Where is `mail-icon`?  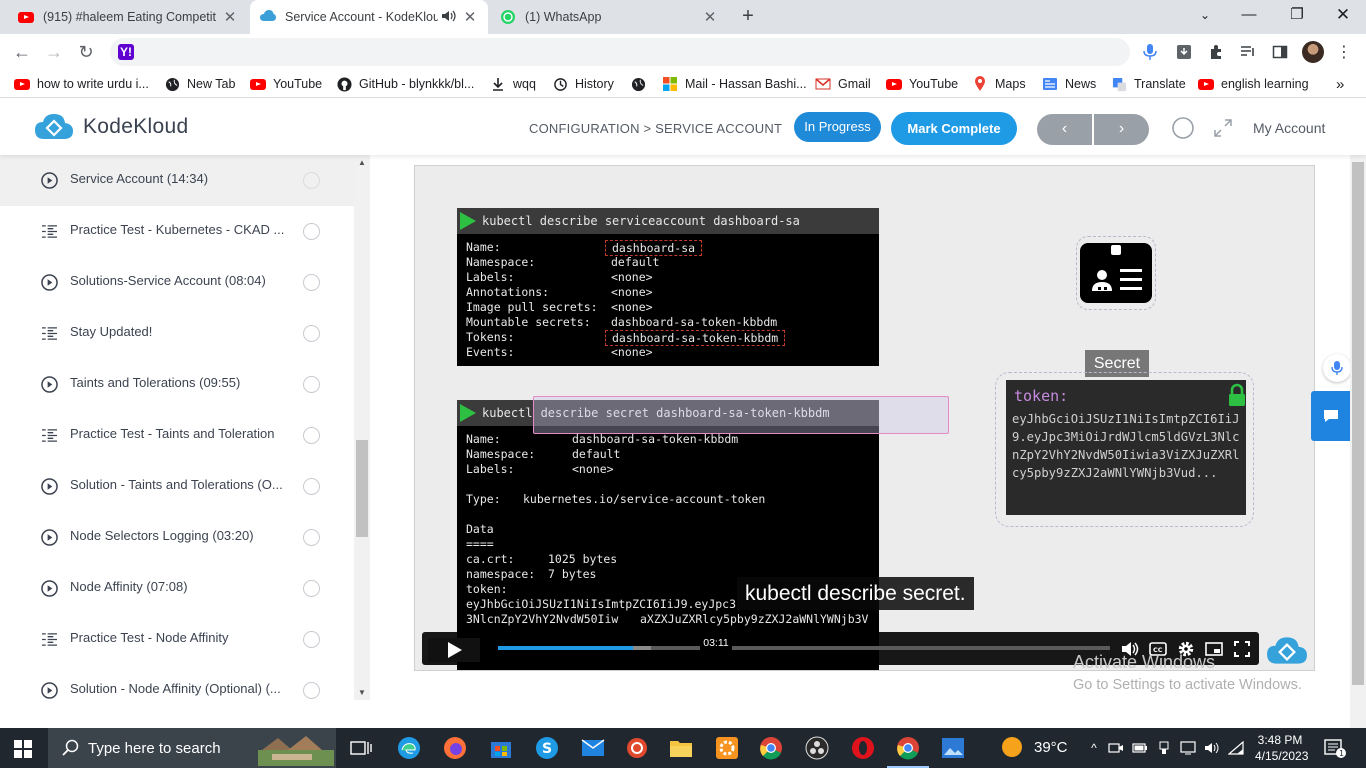 mail-icon is located at coordinates (593, 748).